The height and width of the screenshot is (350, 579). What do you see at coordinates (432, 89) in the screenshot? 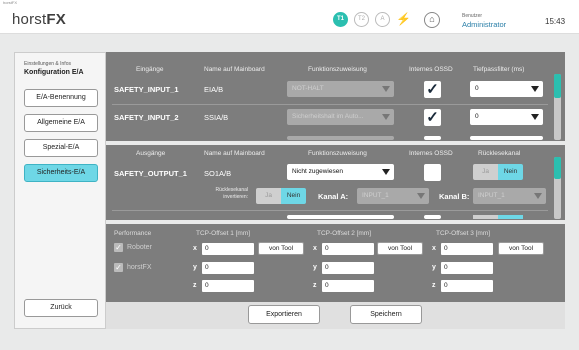
I see `input-1-ossd-checkbox: ✓` at bounding box center [432, 89].